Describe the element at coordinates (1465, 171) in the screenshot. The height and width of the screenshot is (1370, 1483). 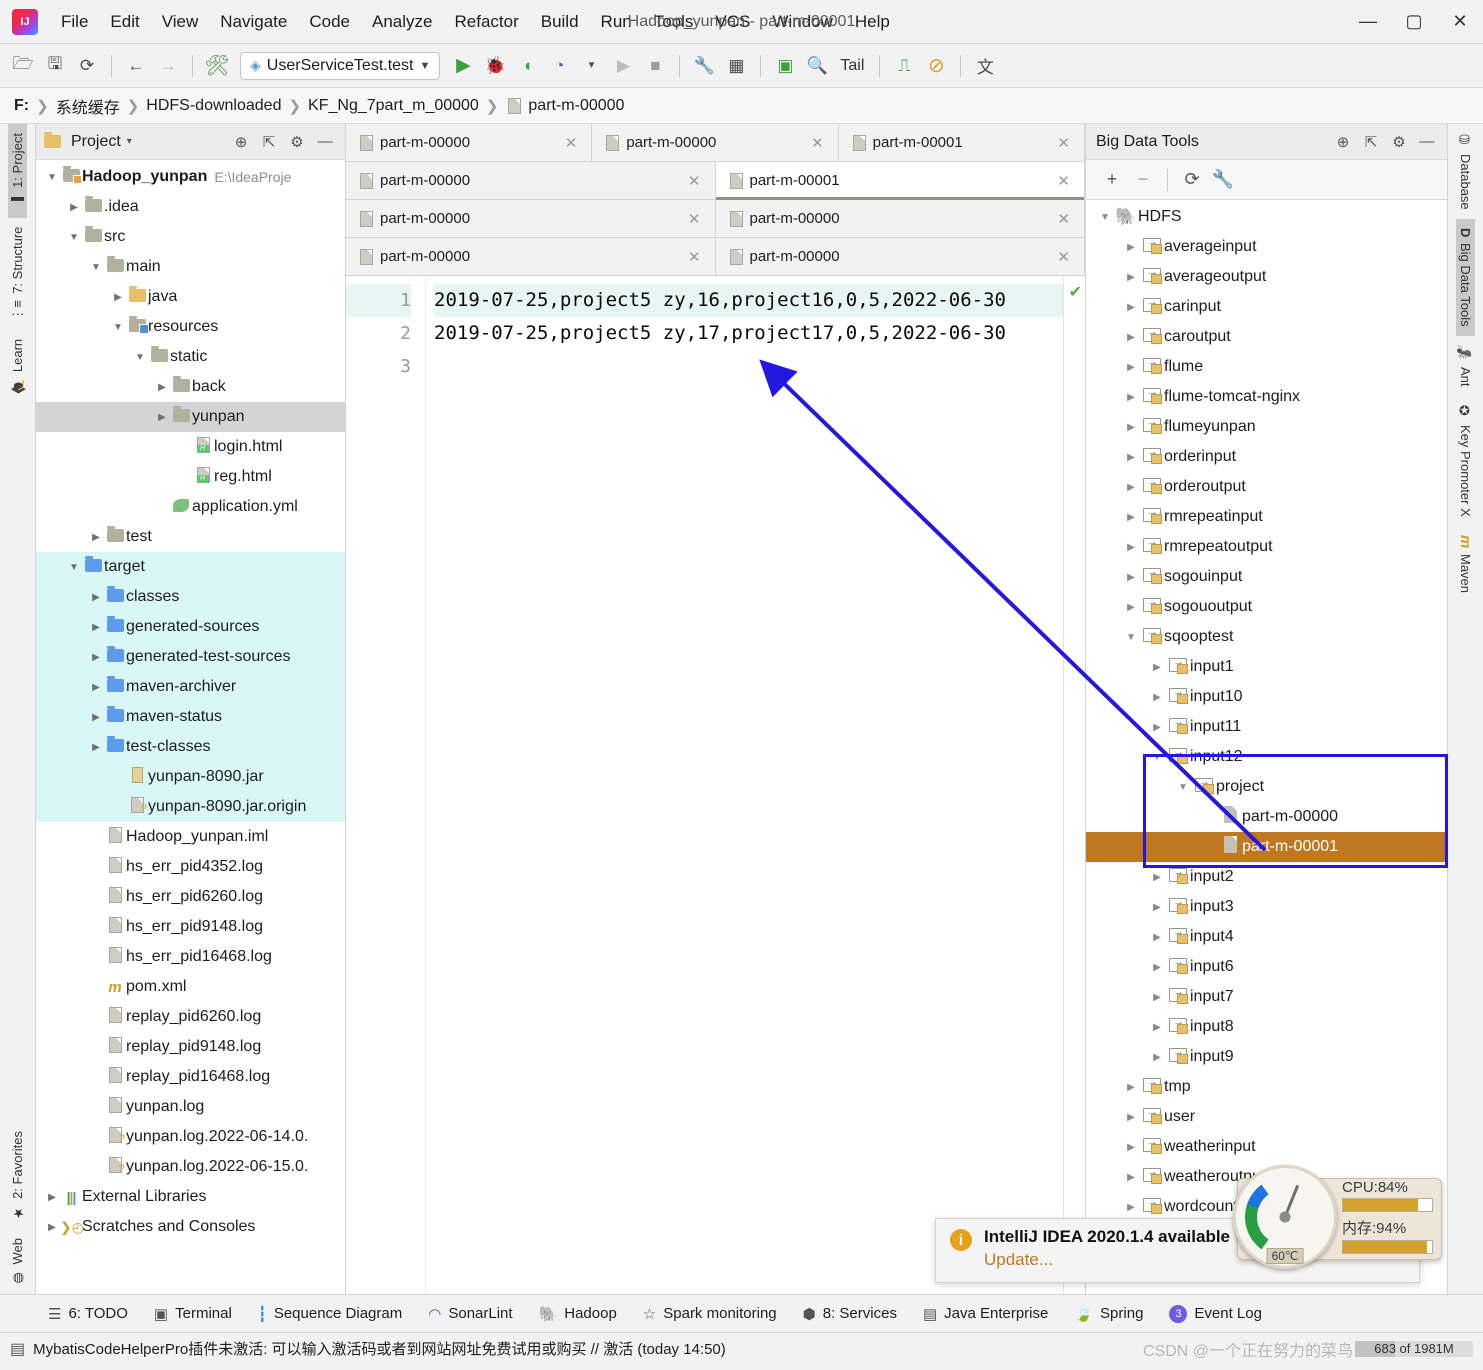
I see `sidebar-item-database: ⛁ Database` at that location.